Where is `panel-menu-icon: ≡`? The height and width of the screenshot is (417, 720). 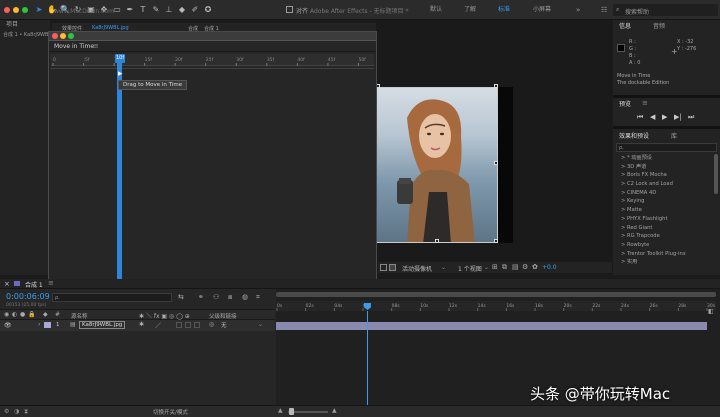 panel-menu-icon: ≡ is located at coordinates (96, 46).